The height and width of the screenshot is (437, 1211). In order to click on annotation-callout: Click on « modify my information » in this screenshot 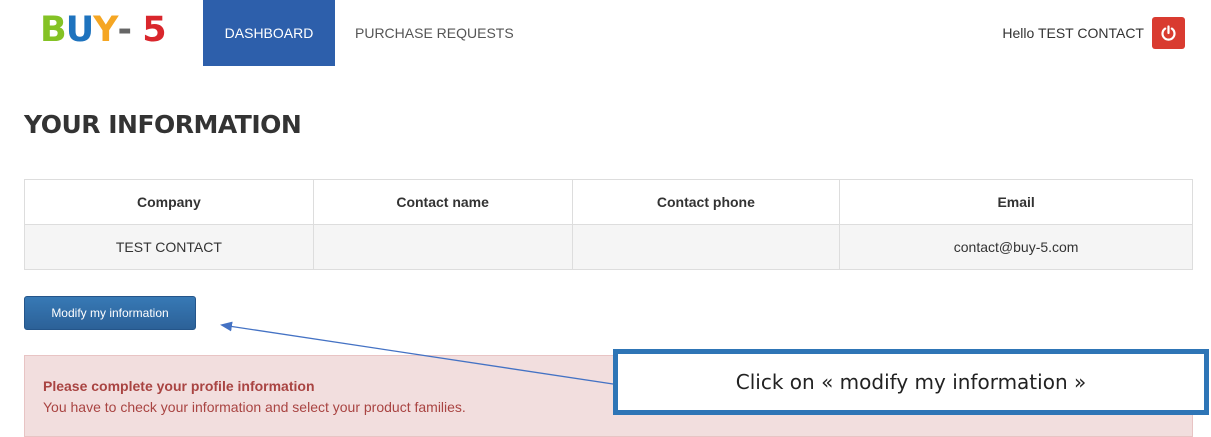, I will do `click(911, 382)`.